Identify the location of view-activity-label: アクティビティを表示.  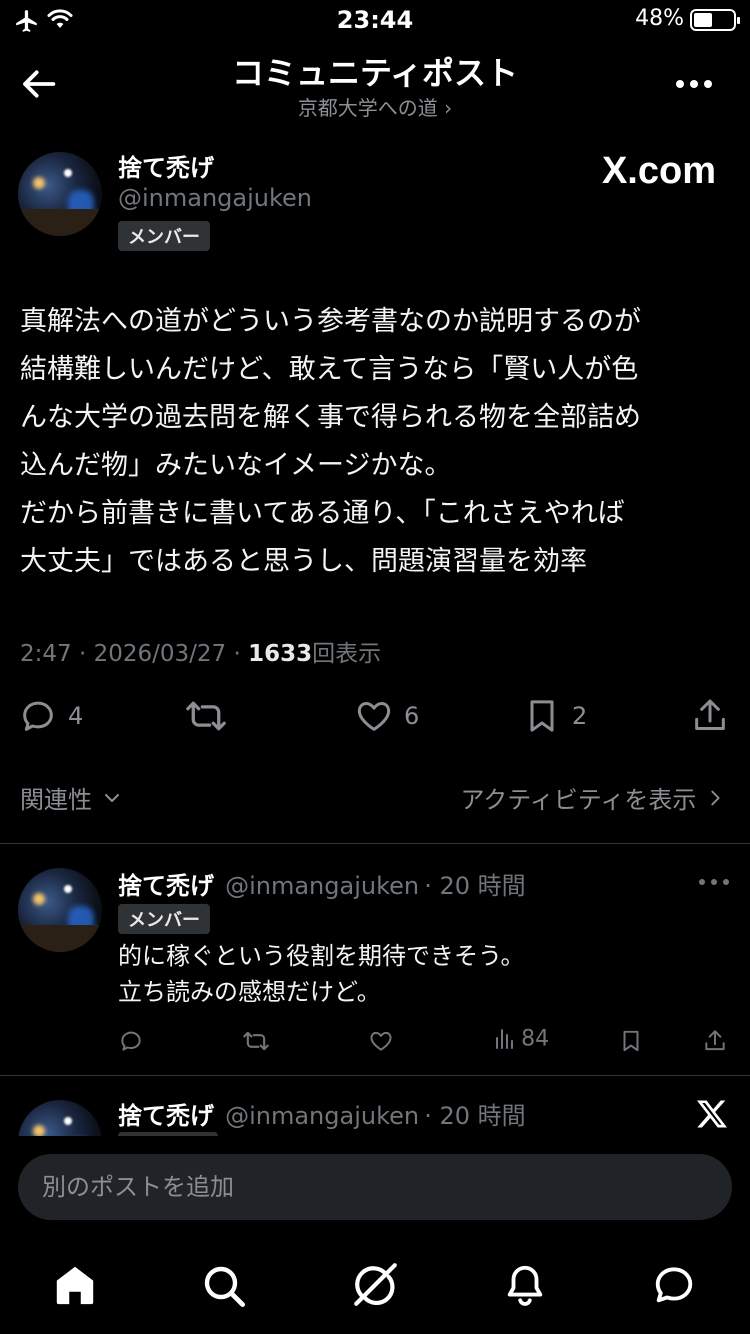
(578, 800).